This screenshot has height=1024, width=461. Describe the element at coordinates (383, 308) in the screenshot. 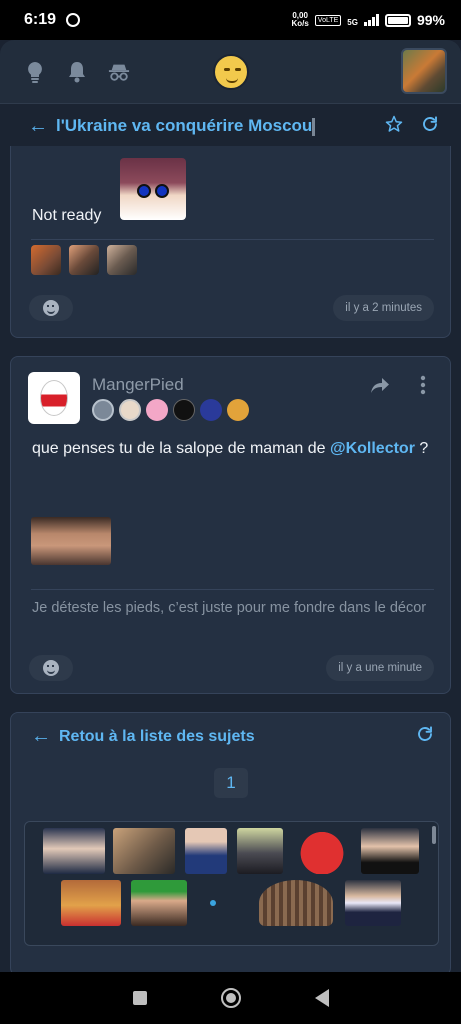

I see `post-timestamp: il y a 2 minutes` at that location.